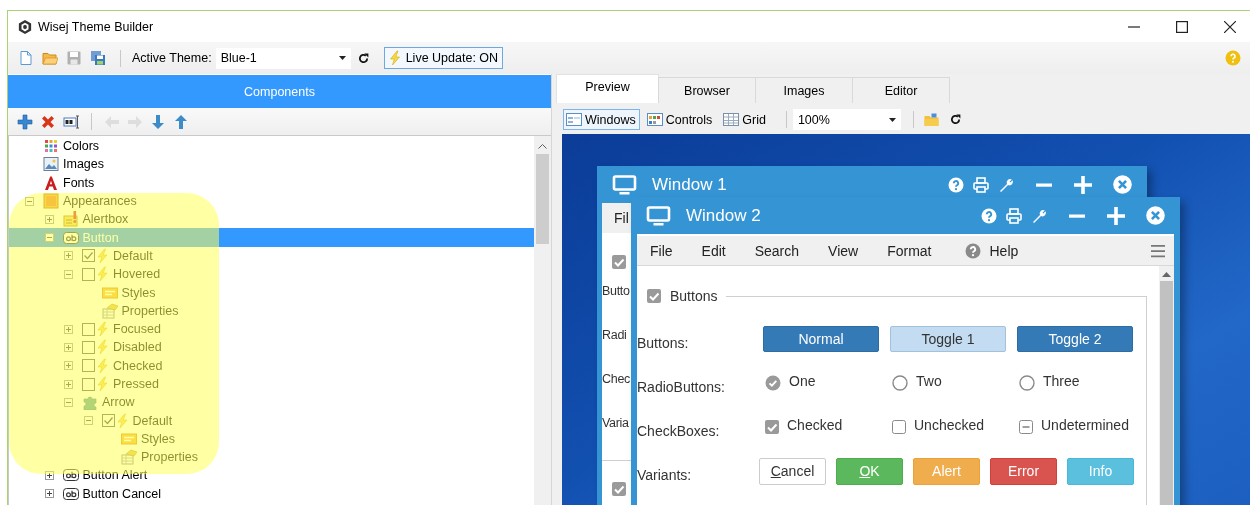  I want to click on variant-button: Error, so click(1023, 471).